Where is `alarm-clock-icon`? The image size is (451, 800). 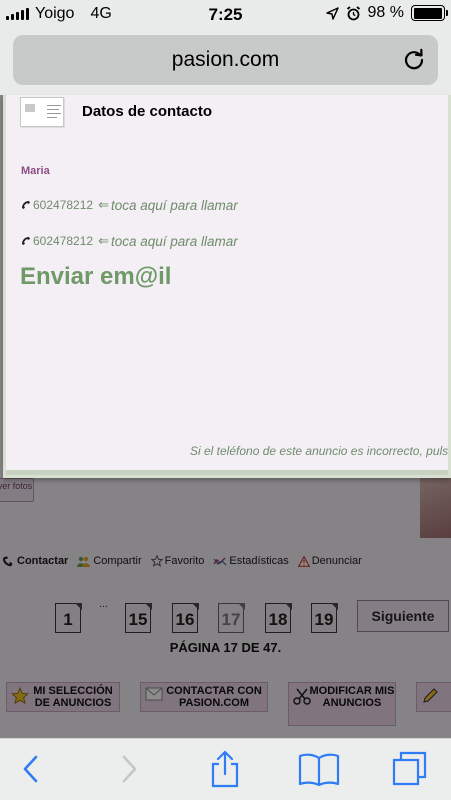 alarm-clock-icon is located at coordinates (353, 12).